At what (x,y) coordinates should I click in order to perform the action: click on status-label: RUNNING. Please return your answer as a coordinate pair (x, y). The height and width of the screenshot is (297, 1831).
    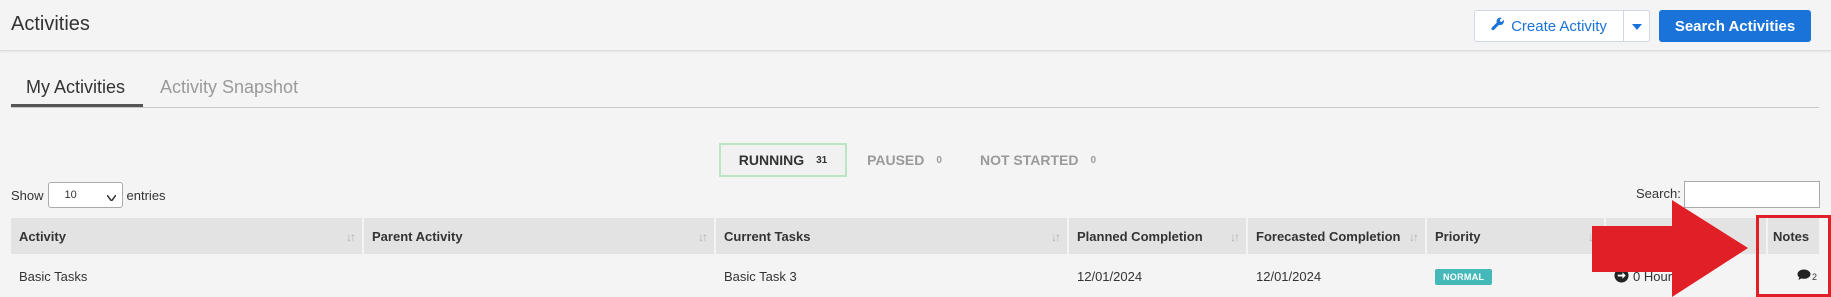
    Looking at the image, I should click on (771, 160).